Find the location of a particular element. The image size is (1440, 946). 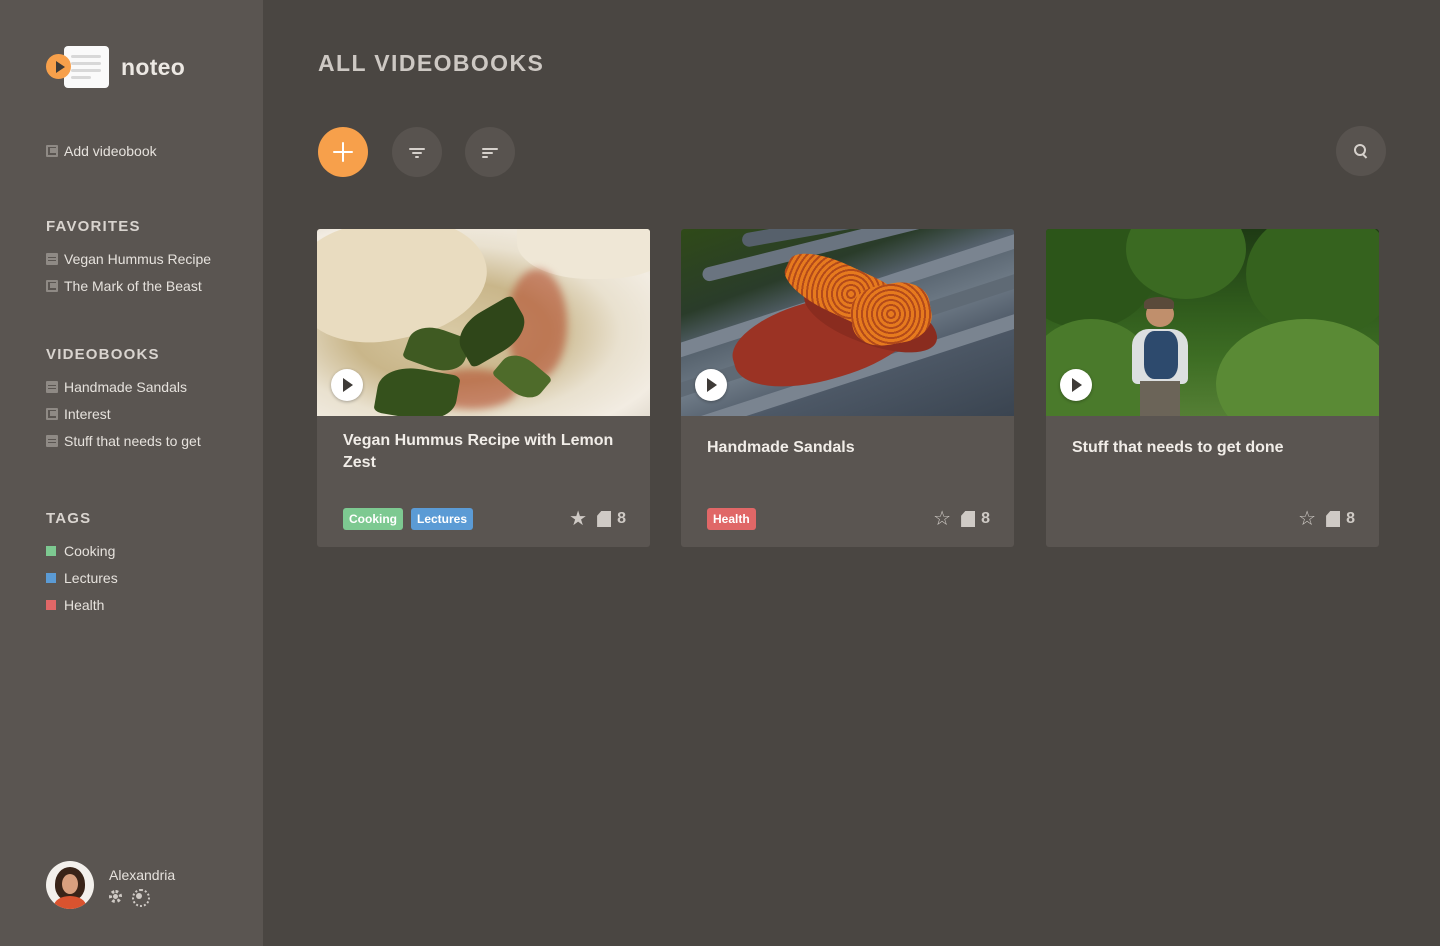

search-button is located at coordinates (1361, 151).